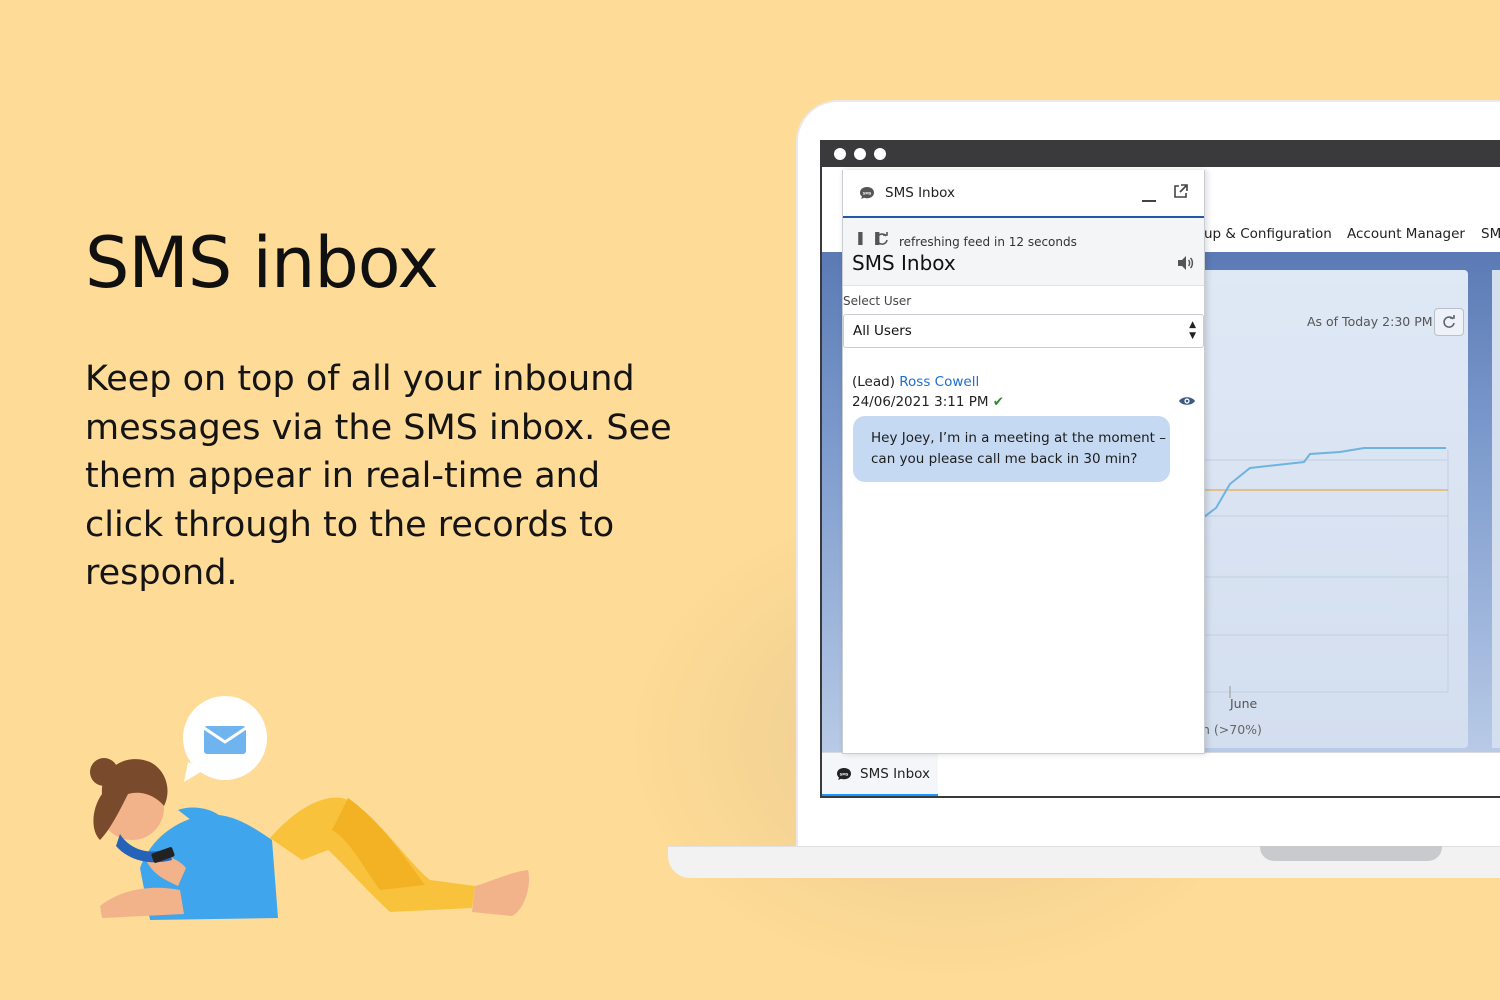 The height and width of the screenshot is (1000, 1500). Describe the element at coordinates (1406, 234) in the screenshot. I see `nav-item-account-manager: Account Manager` at that location.